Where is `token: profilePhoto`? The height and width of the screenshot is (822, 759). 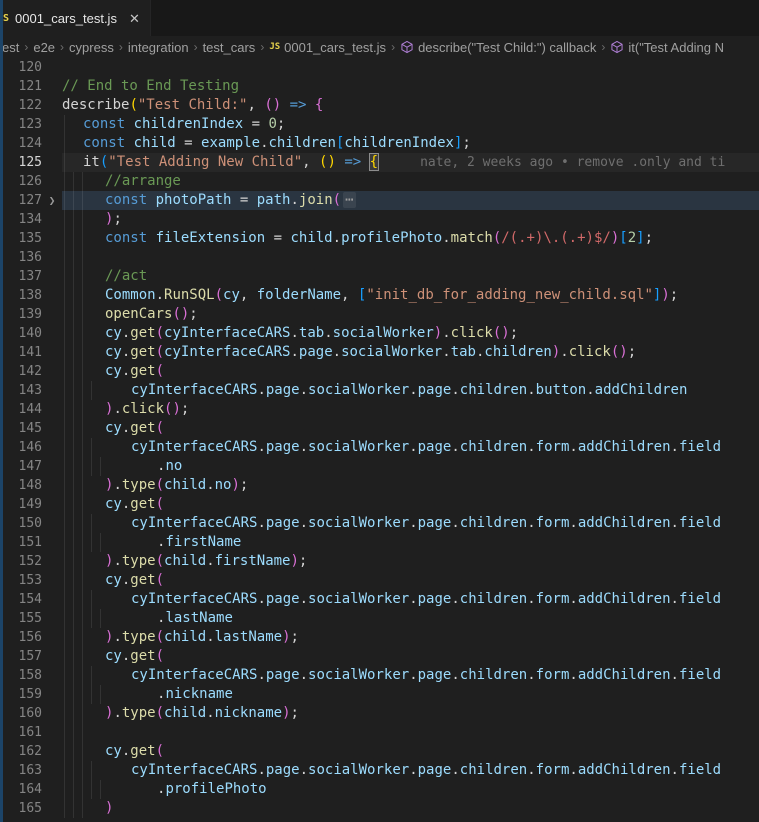 token: profilePhoto is located at coordinates (216, 789).